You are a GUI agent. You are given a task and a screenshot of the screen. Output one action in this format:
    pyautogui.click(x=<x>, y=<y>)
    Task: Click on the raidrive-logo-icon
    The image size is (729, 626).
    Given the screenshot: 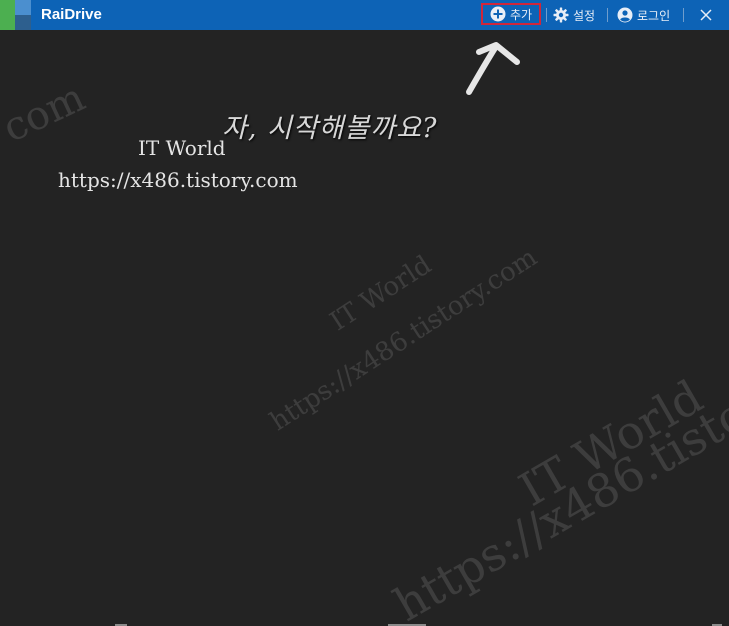 What is the action you would take?
    pyautogui.click(x=15, y=15)
    